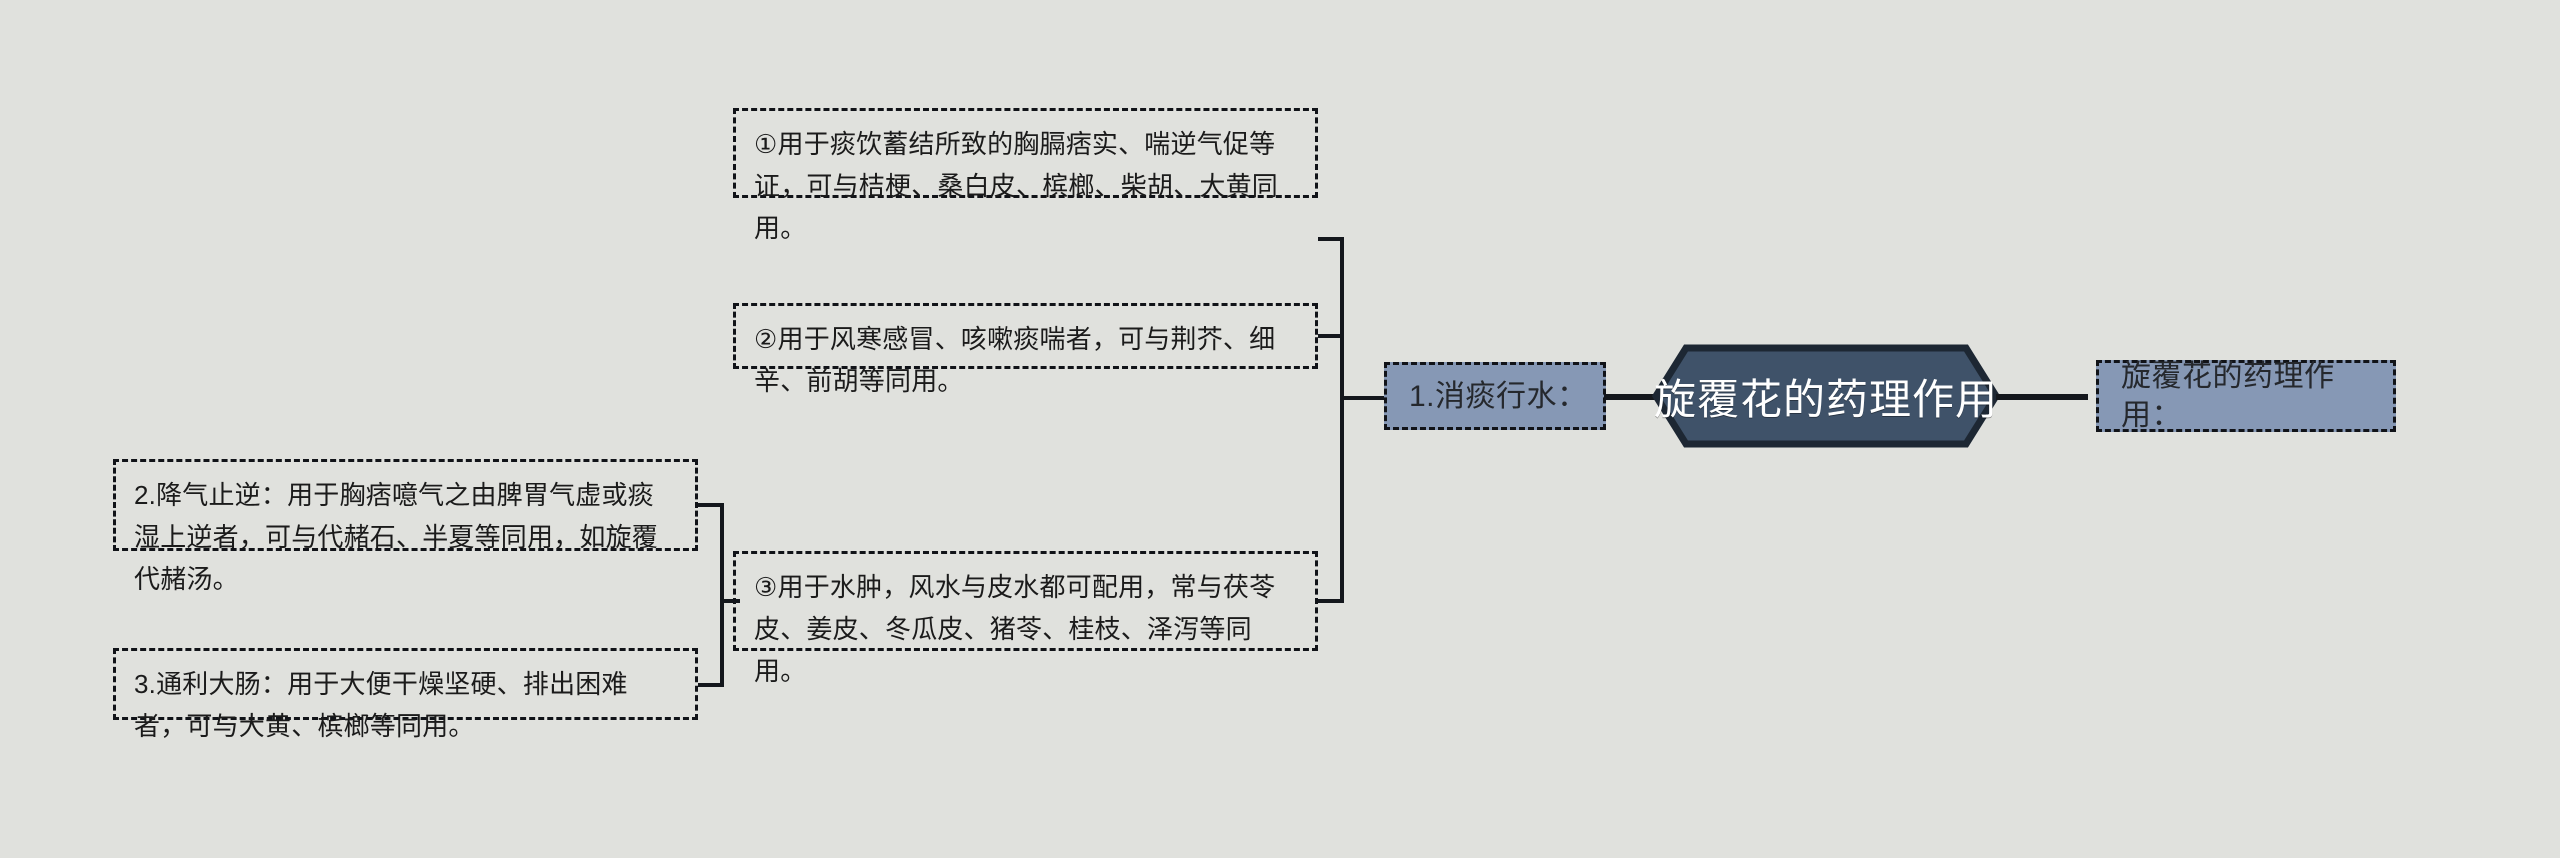 Image resolution: width=2560 pixels, height=858 pixels. What do you see at coordinates (1342, 420) in the screenshot?
I see `connector-branch1-spine` at bounding box center [1342, 420].